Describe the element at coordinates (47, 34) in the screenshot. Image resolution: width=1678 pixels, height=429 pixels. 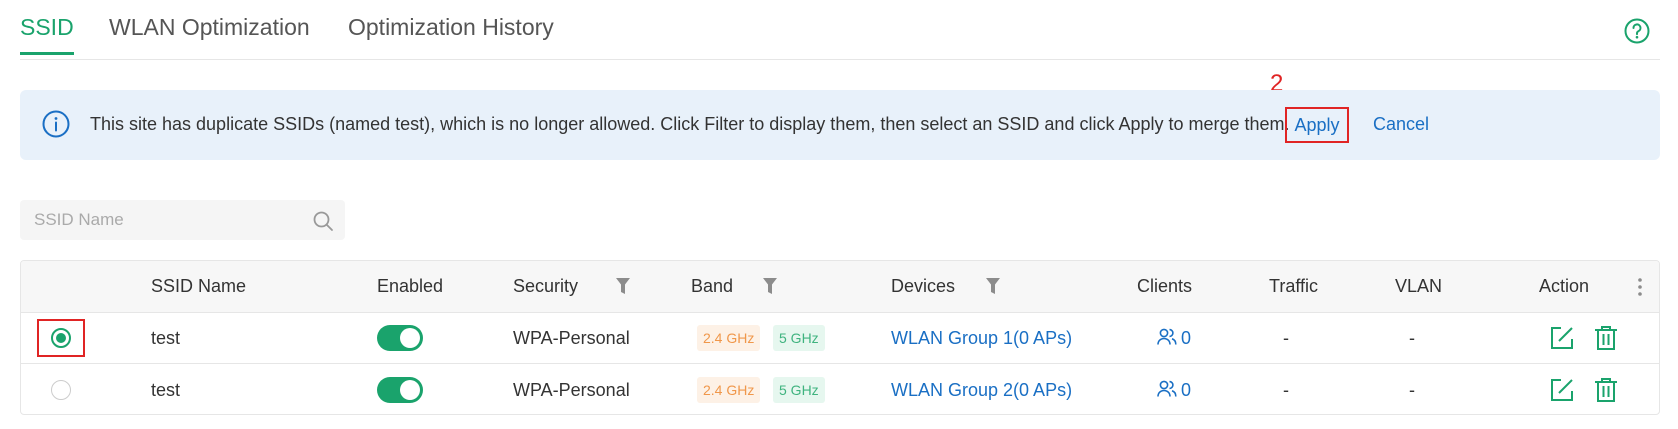
I see `tab-ssid: SSID` at that location.